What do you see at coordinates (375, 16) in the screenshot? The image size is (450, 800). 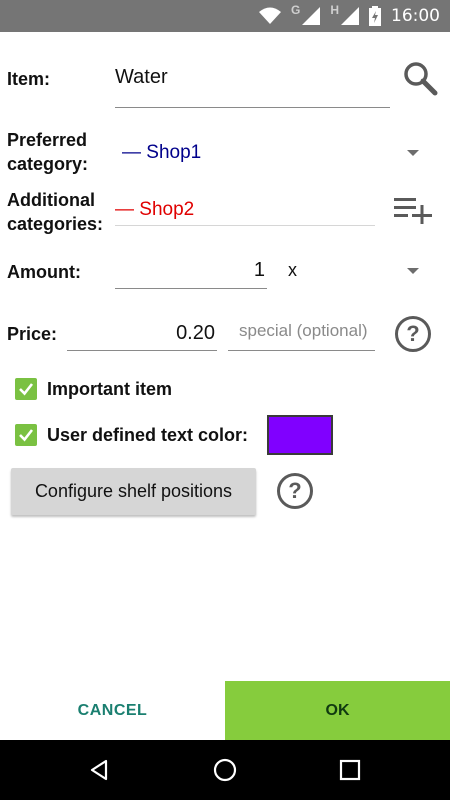 I see `battery-icon` at bounding box center [375, 16].